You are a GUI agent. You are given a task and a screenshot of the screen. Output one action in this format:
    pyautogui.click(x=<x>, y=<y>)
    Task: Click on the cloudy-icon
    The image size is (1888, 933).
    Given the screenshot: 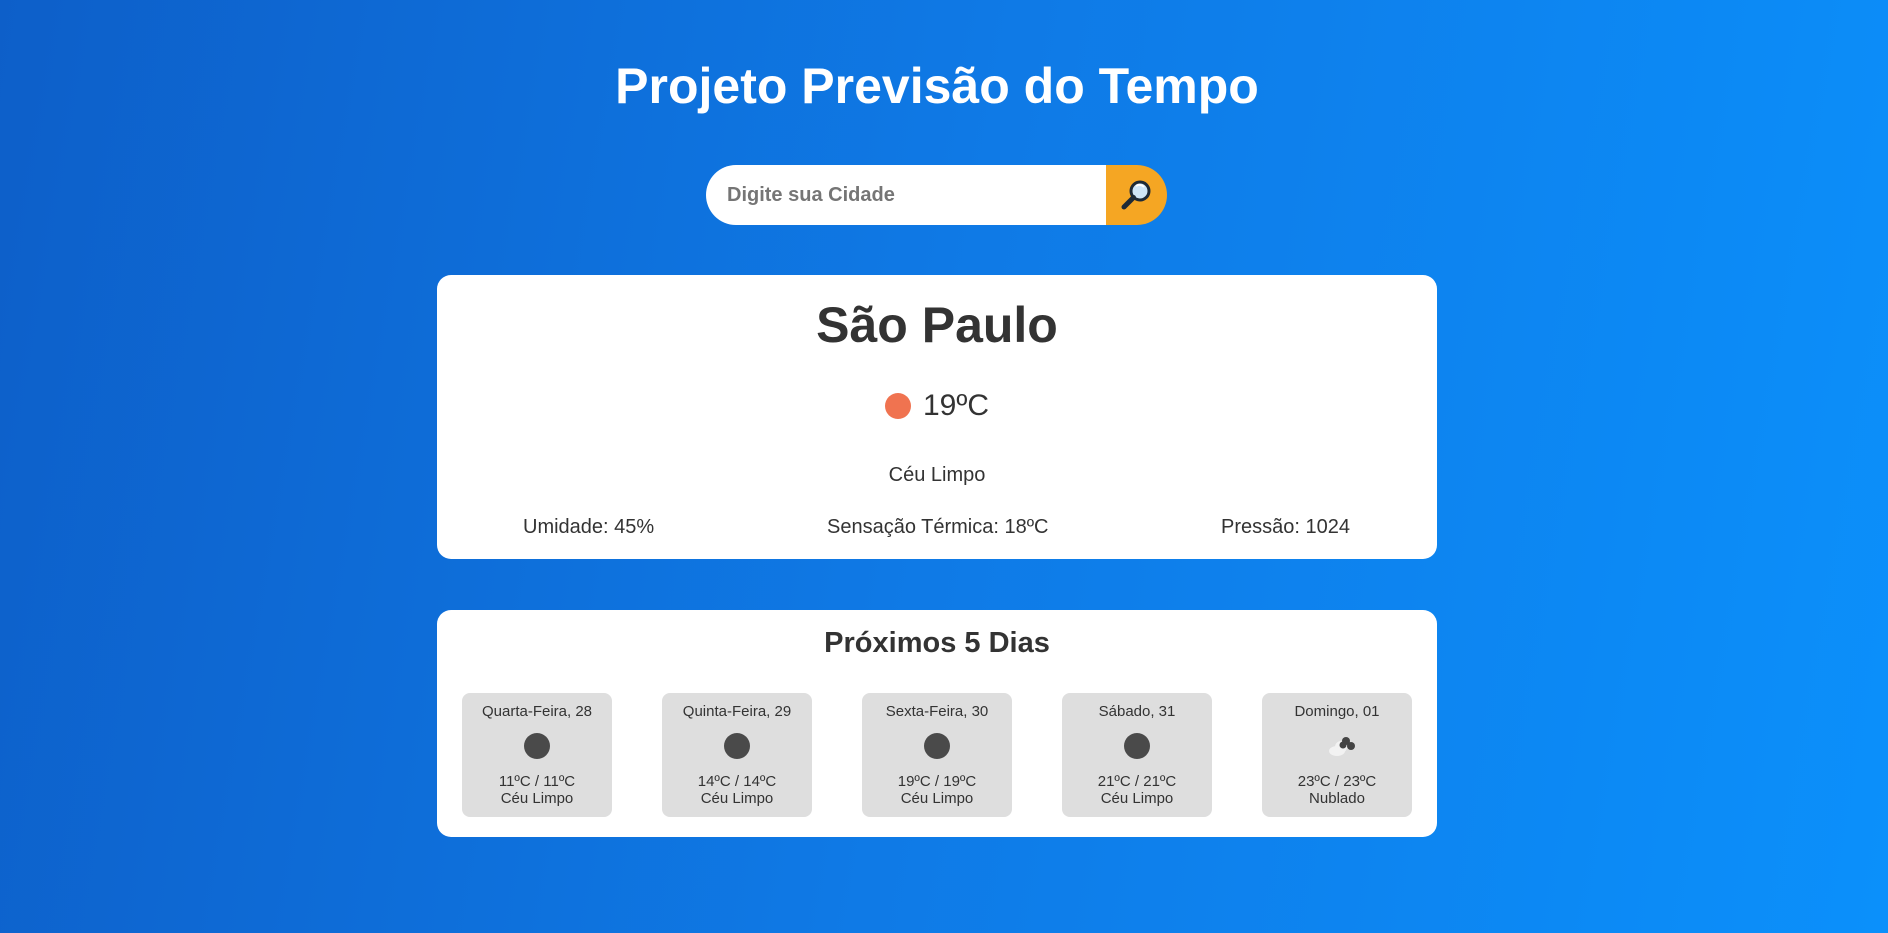 What is the action you would take?
    pyautogui.click(x=1342, y=746)
    